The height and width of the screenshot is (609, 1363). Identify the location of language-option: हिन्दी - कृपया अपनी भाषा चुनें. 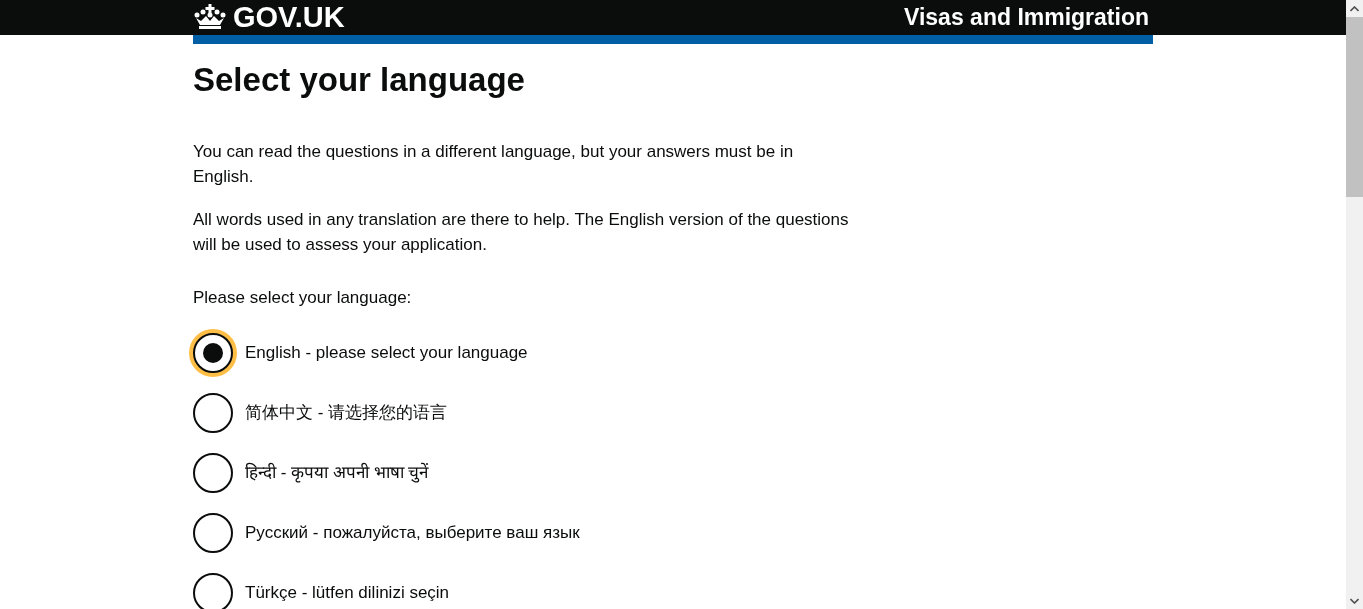
(673, 472).